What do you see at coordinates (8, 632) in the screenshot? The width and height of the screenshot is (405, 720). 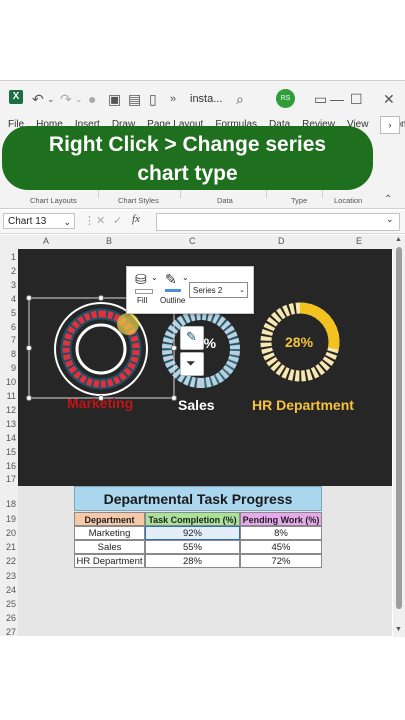 I see `row-header: 27` at bounding box center [8, 632].